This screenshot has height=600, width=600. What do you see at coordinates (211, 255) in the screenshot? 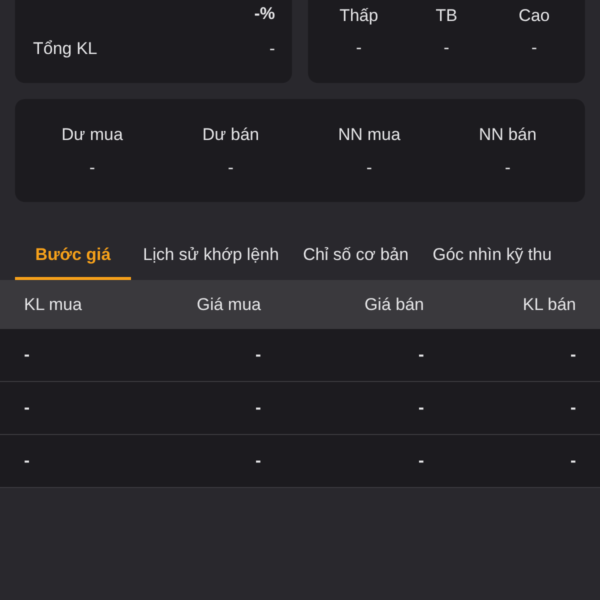
I see `tab: Lịch sử khớp lệnh` at bounding box center [211, 255].